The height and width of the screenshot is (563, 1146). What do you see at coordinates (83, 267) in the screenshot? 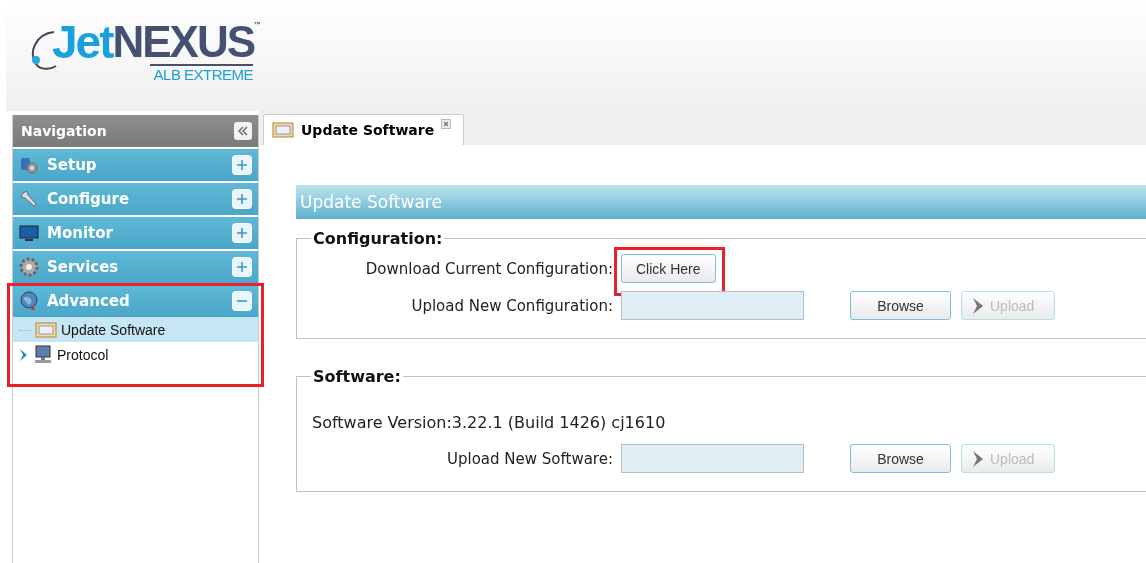
I see `nav-section-label: Services` at bounding box center [83, 267].